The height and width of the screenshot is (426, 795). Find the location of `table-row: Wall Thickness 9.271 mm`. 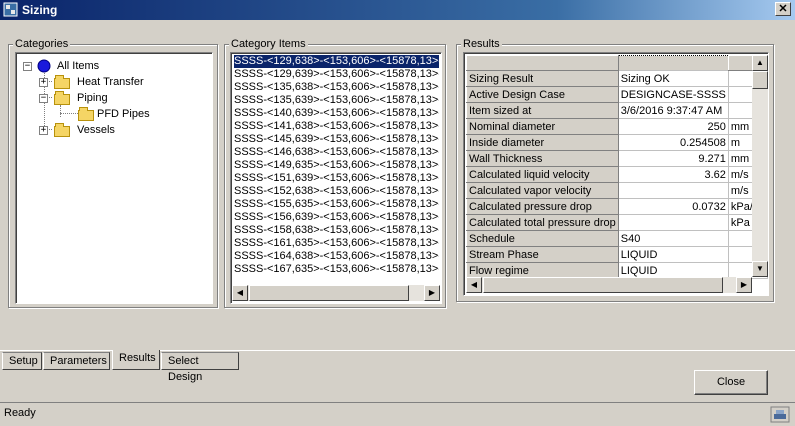

table-row: Wall Thickness 9.271 mm is located at coordinates (617, 158).